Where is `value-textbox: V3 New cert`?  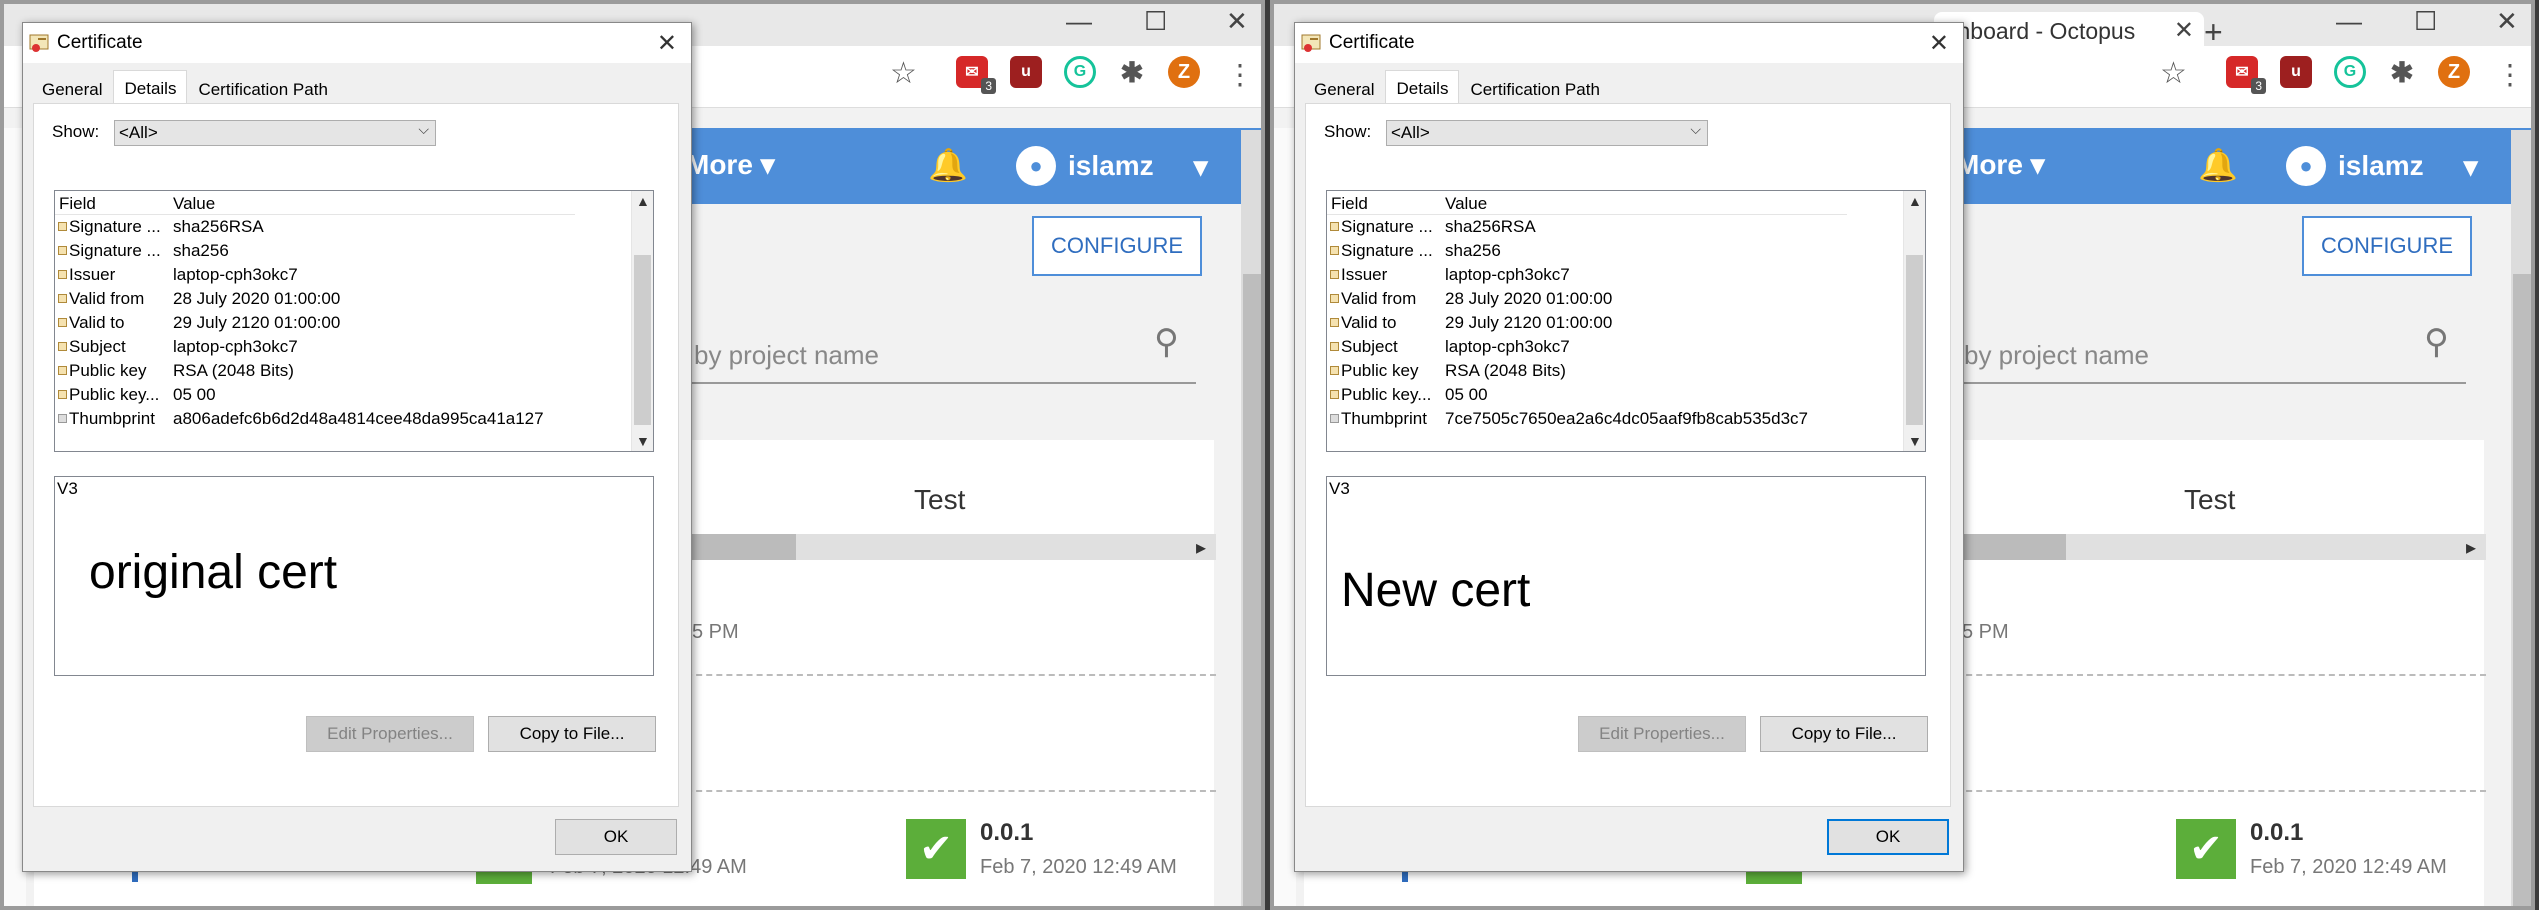
value-textbox: V3 New cert is located at coordinates (1626, 576).